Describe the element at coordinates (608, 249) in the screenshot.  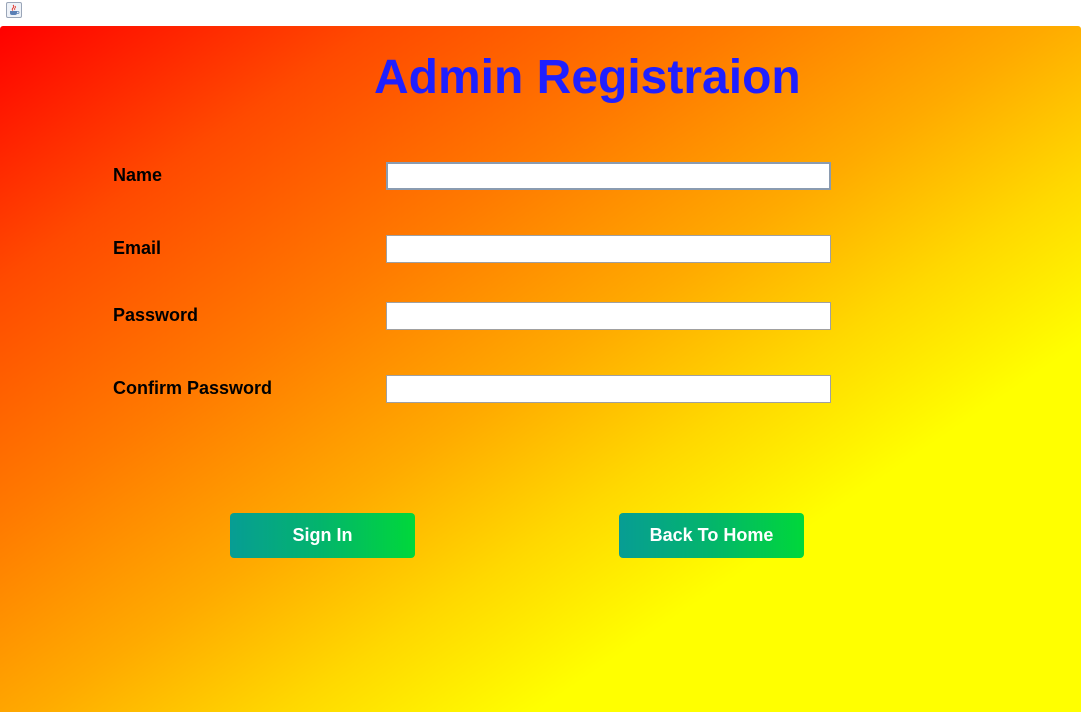
I see `email-field` at that location.